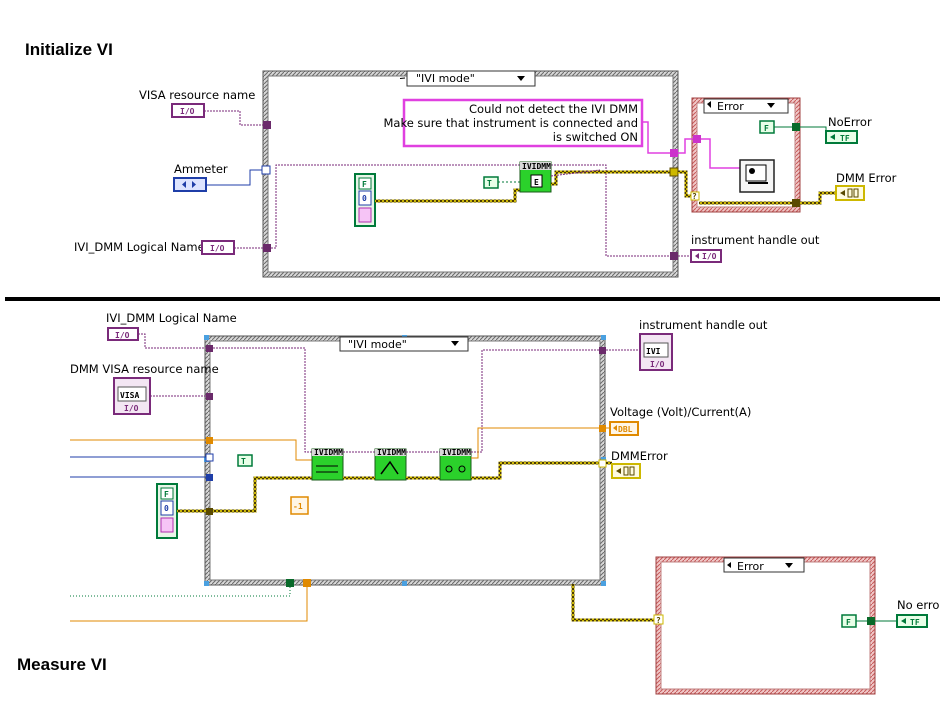 This screenshot has width=940, height=706. Describe the element at coordinates (327, 464) in the screenshot. I see `bottom-ividmm-configure-node: IVIDMM` at that location.